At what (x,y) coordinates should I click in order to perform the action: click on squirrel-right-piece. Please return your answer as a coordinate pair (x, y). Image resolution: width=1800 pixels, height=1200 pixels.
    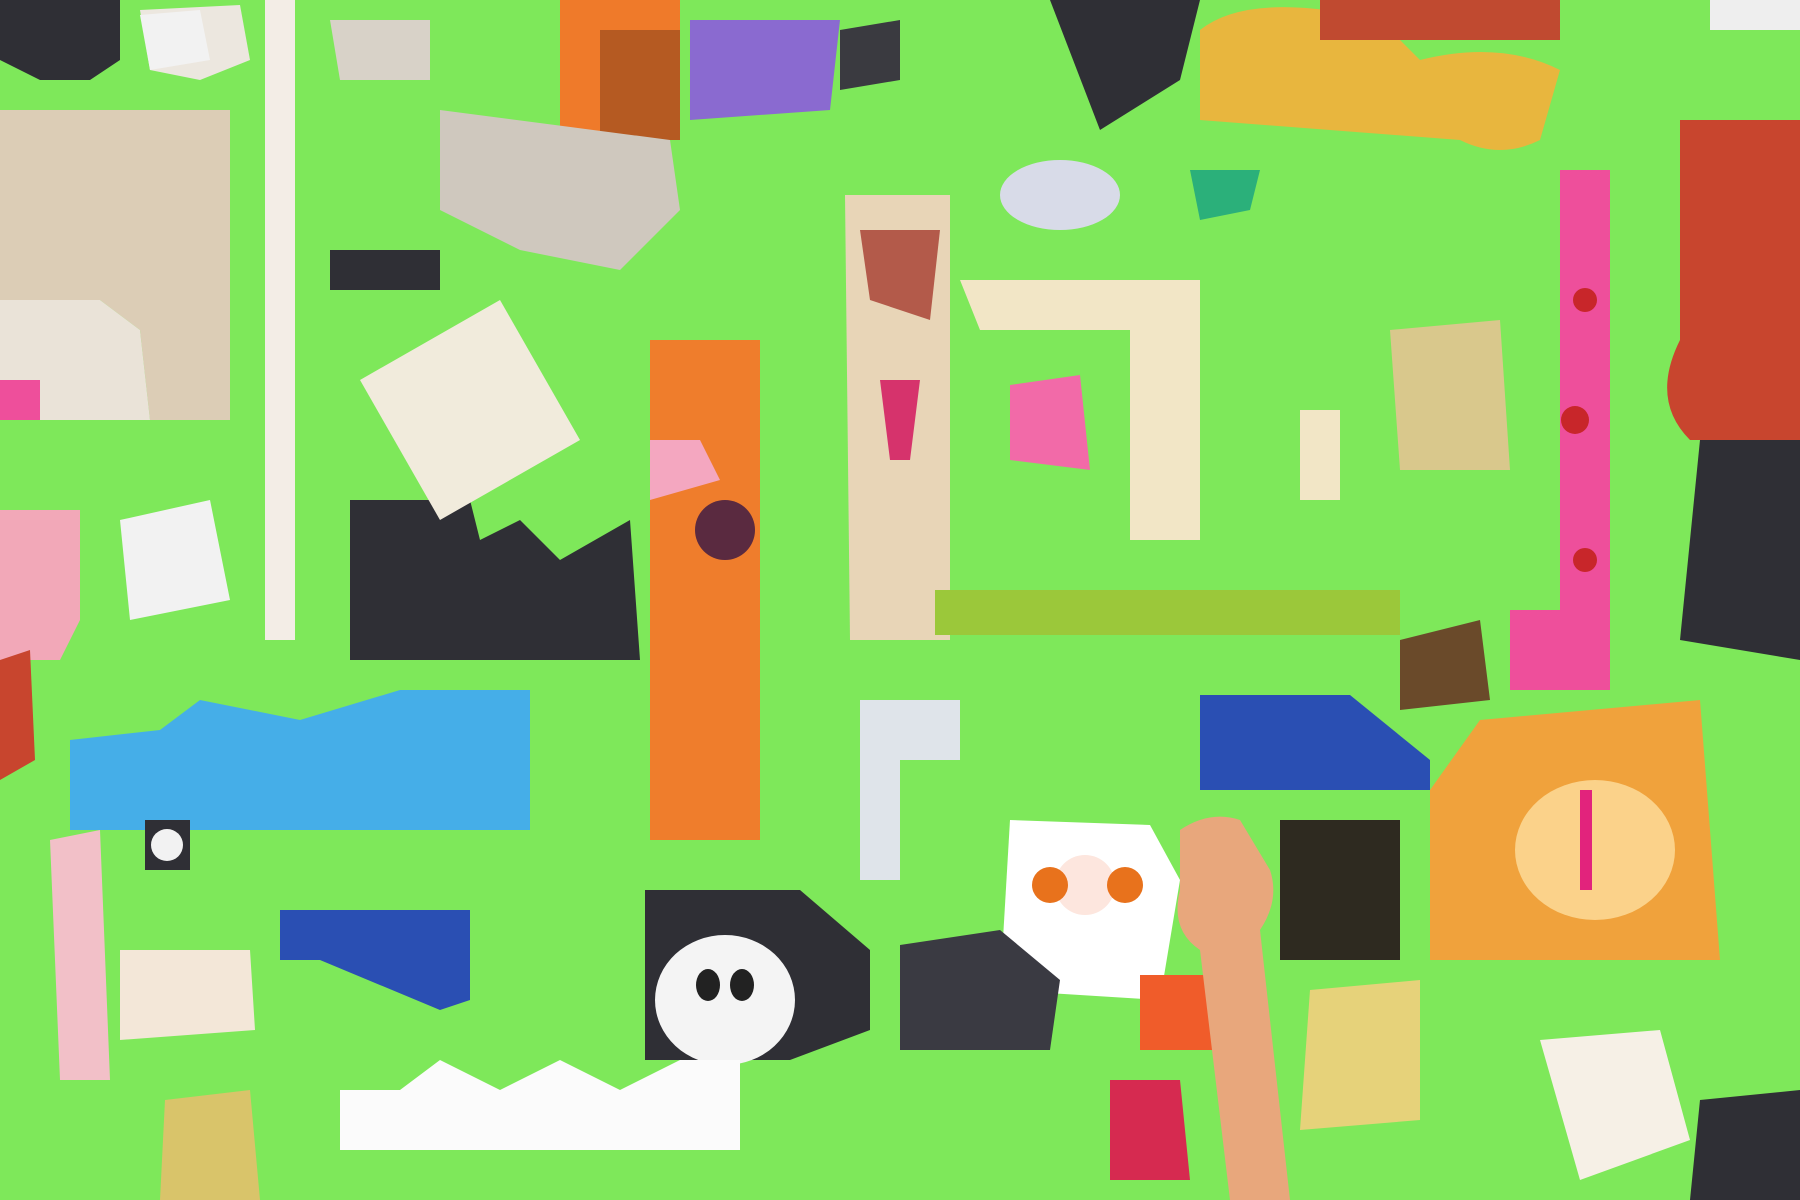
    Looking at the image, I should click on (1733, 280).